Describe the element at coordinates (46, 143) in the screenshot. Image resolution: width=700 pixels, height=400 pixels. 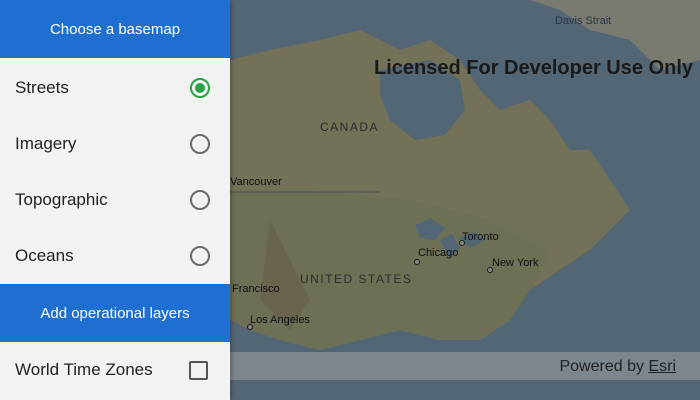
I see `basemap-option-label: Imagery` at that location.